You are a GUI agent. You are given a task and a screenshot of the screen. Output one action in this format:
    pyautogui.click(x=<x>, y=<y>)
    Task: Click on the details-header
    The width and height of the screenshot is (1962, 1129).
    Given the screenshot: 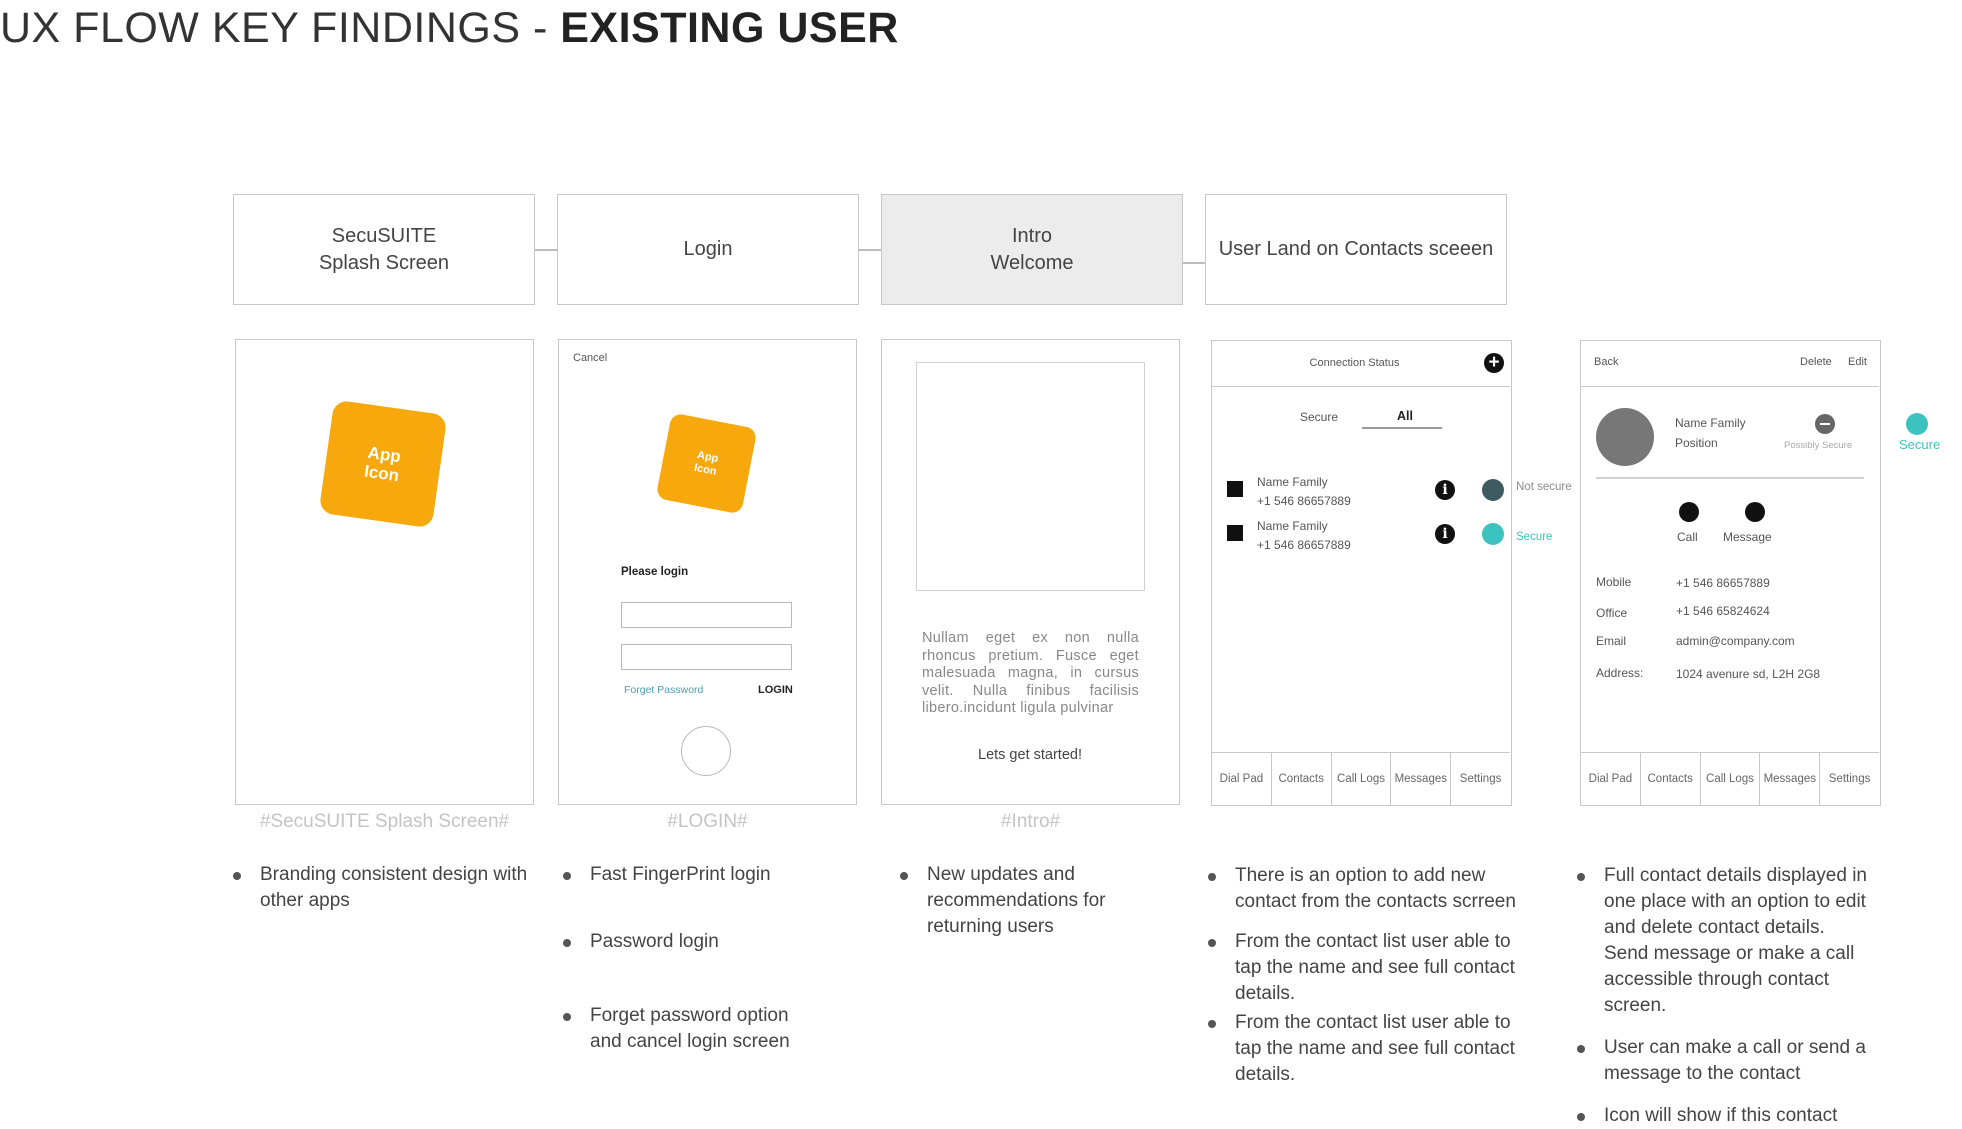 What is the action you would take?
    pyautogui.click(x=1730, y=364)
    